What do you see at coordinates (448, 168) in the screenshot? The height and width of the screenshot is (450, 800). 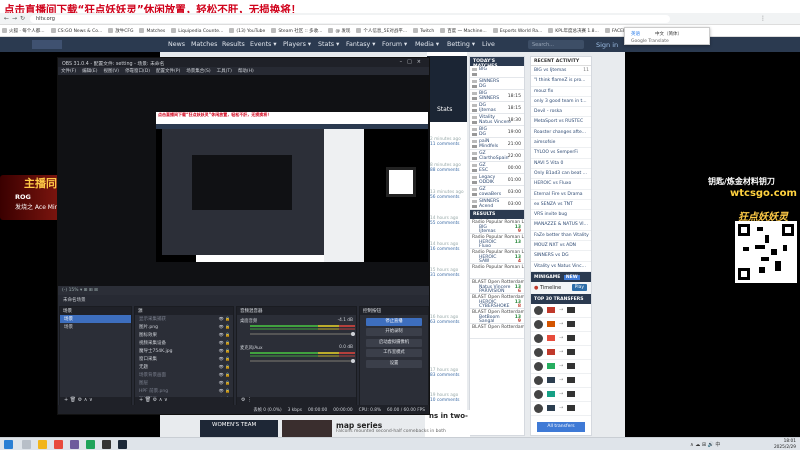 I see `news-item: 8 minutes ago 88 comments` at bounding box center [448, 168].